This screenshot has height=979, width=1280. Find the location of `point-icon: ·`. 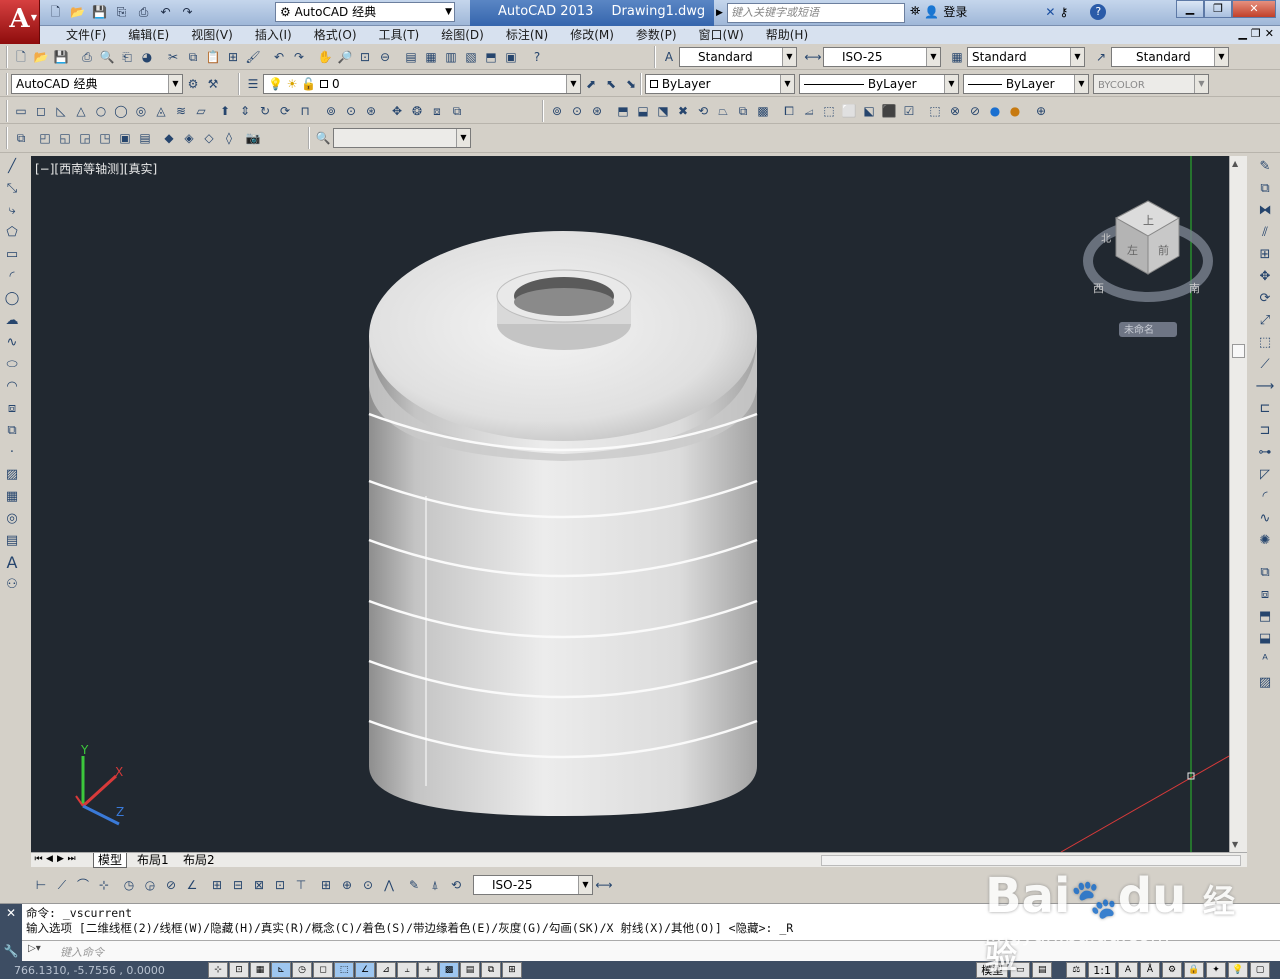

point-icon: · is located at coordinates (12, 453).